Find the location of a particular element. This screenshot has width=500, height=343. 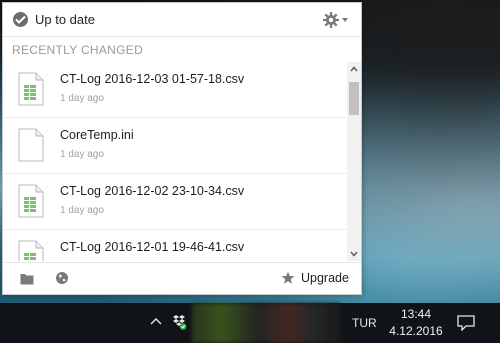

clock-time: 13:44 is located at coordinates (416, 314).